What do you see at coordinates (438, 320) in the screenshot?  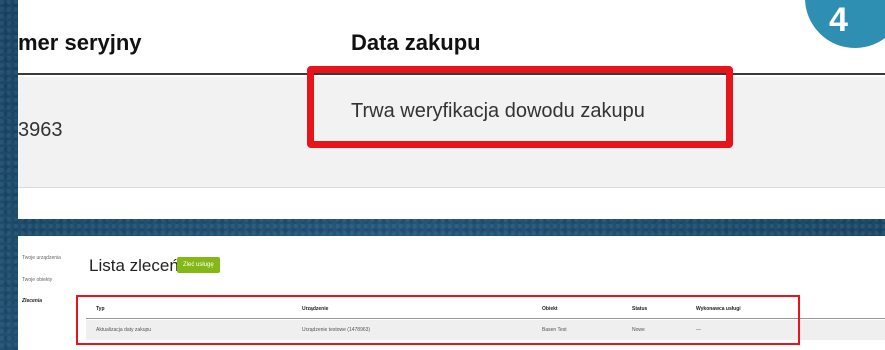 I see `red-highlight-table-box` at bounding box center [438, 320].